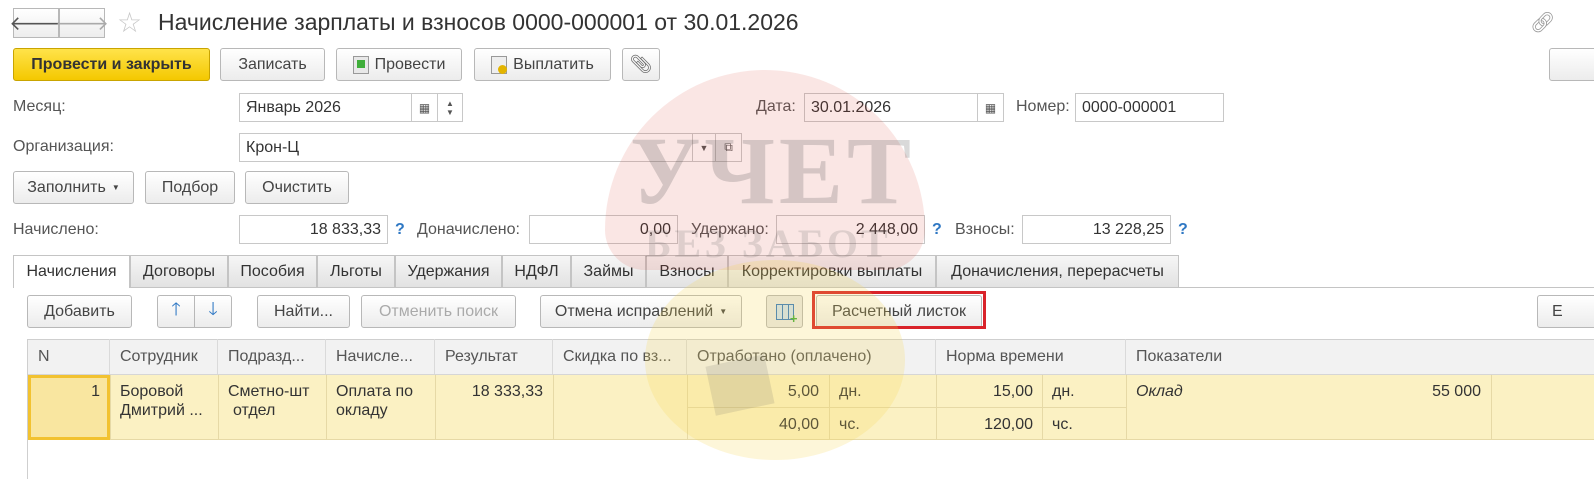  I want to click on column-header-employee: Сотрудник, so click(164, 356).